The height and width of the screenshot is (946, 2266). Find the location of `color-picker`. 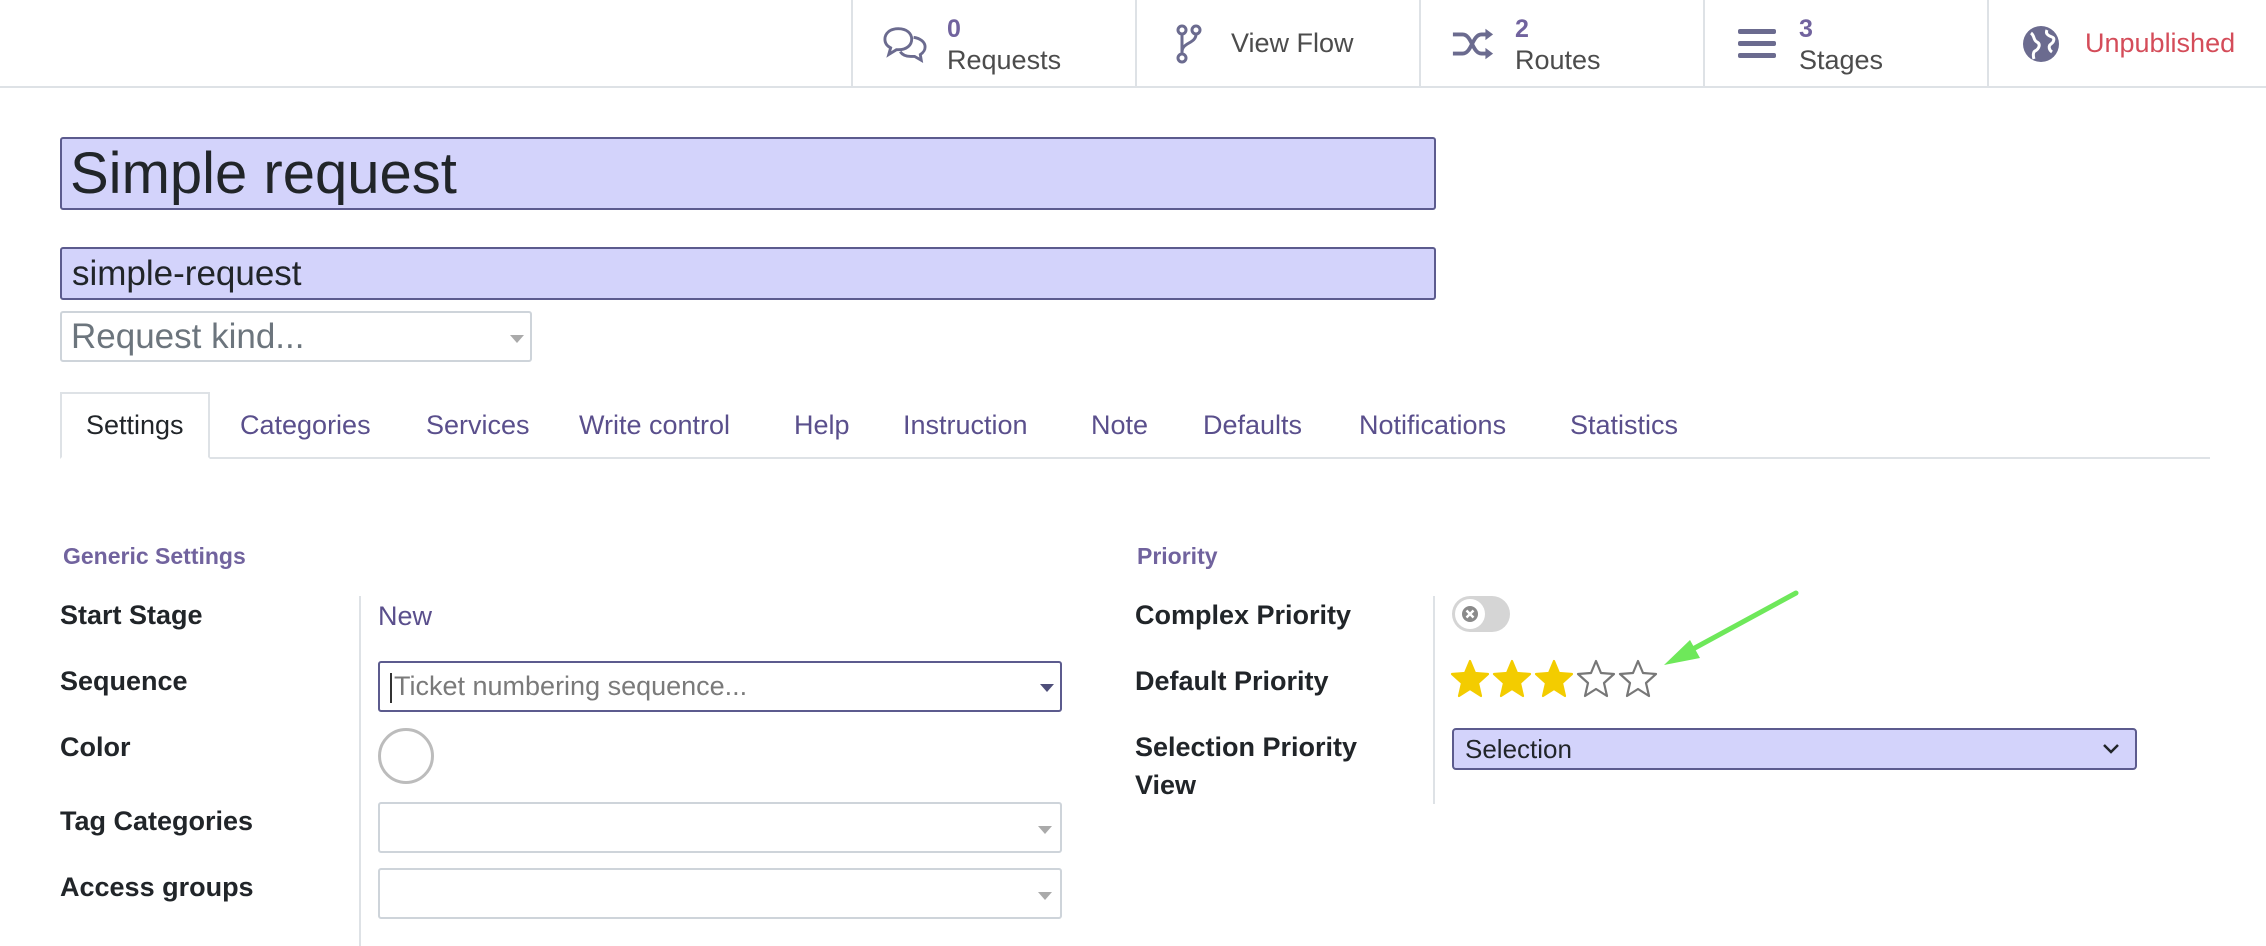

color-picker is located at coordinates (406, 756).